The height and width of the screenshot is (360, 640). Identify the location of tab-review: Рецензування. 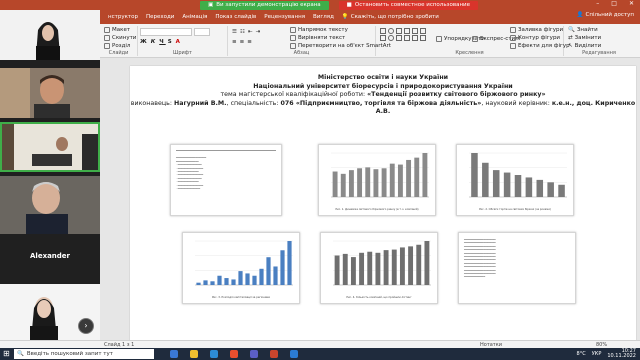
(284, 17).